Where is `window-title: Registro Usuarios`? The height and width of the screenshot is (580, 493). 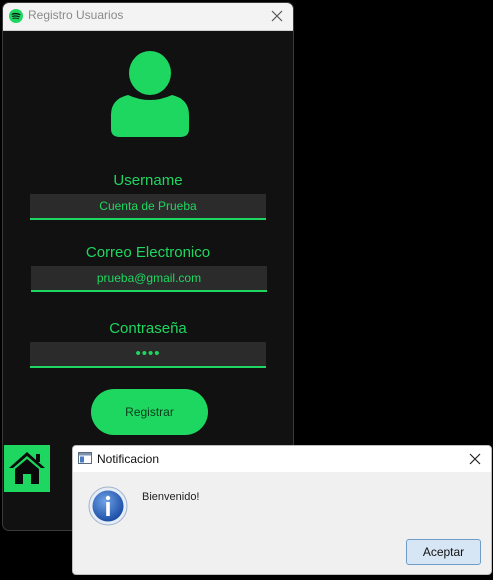
window-title: Registro Usuarios is located at coordinates (76, 15).